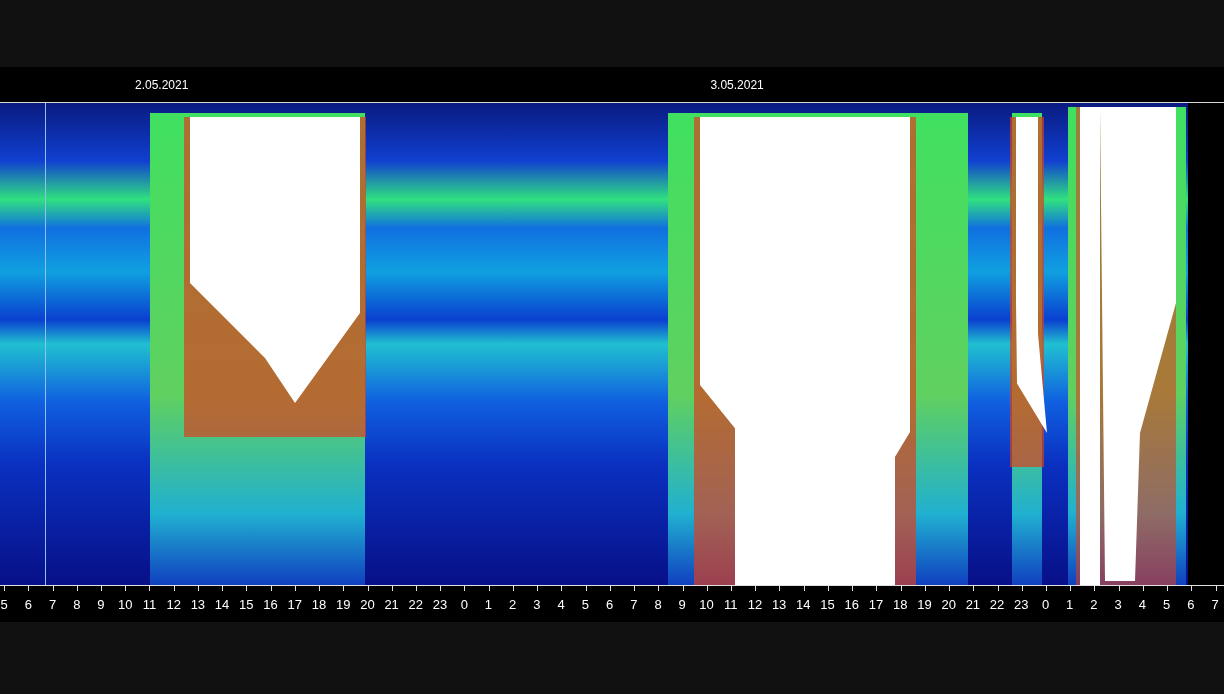 The width and height of the screenshot is (1224, 694). Describe the element at coordinates (162, 84) in the screenshot. I see `date-label: 2.05.2021` at that location.